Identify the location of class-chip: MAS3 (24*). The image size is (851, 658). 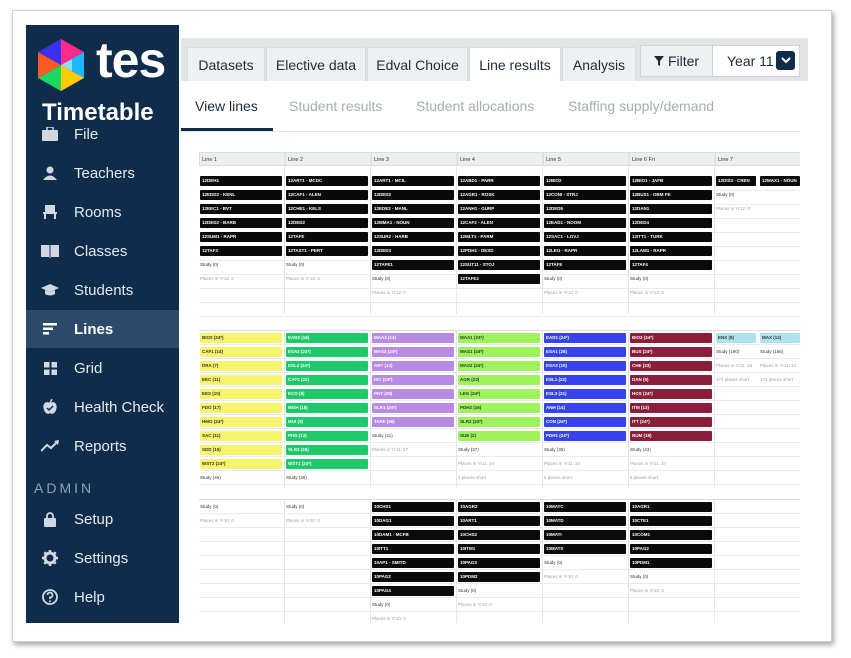
(413, 352).